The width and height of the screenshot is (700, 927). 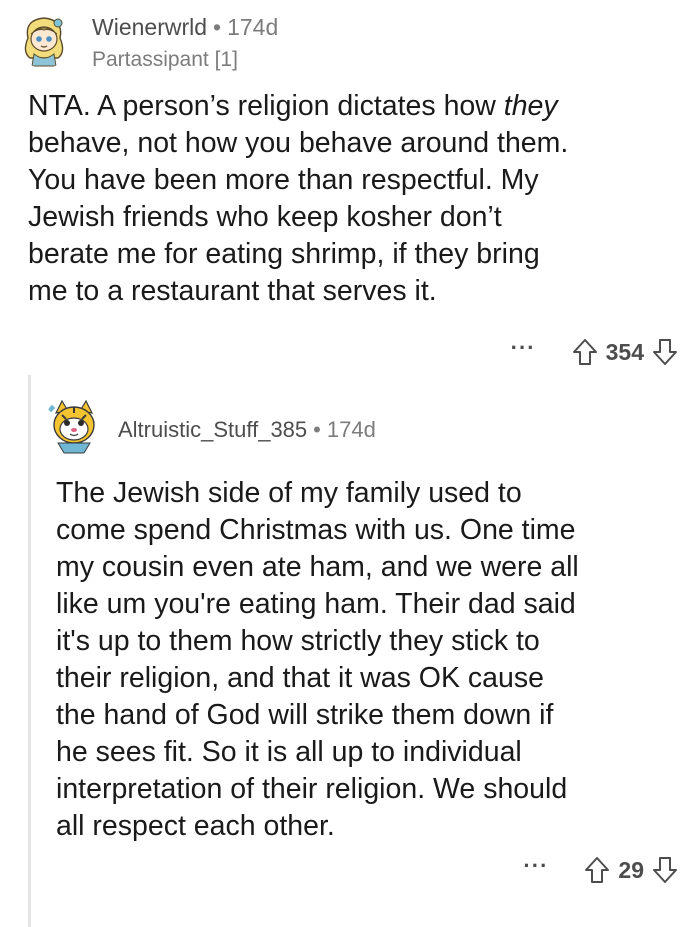 What do you see at coordinates (289, 493) in the screenshot?
I see `comment-line: The Jewish side of my family used to` at bounding box center [289, 493].